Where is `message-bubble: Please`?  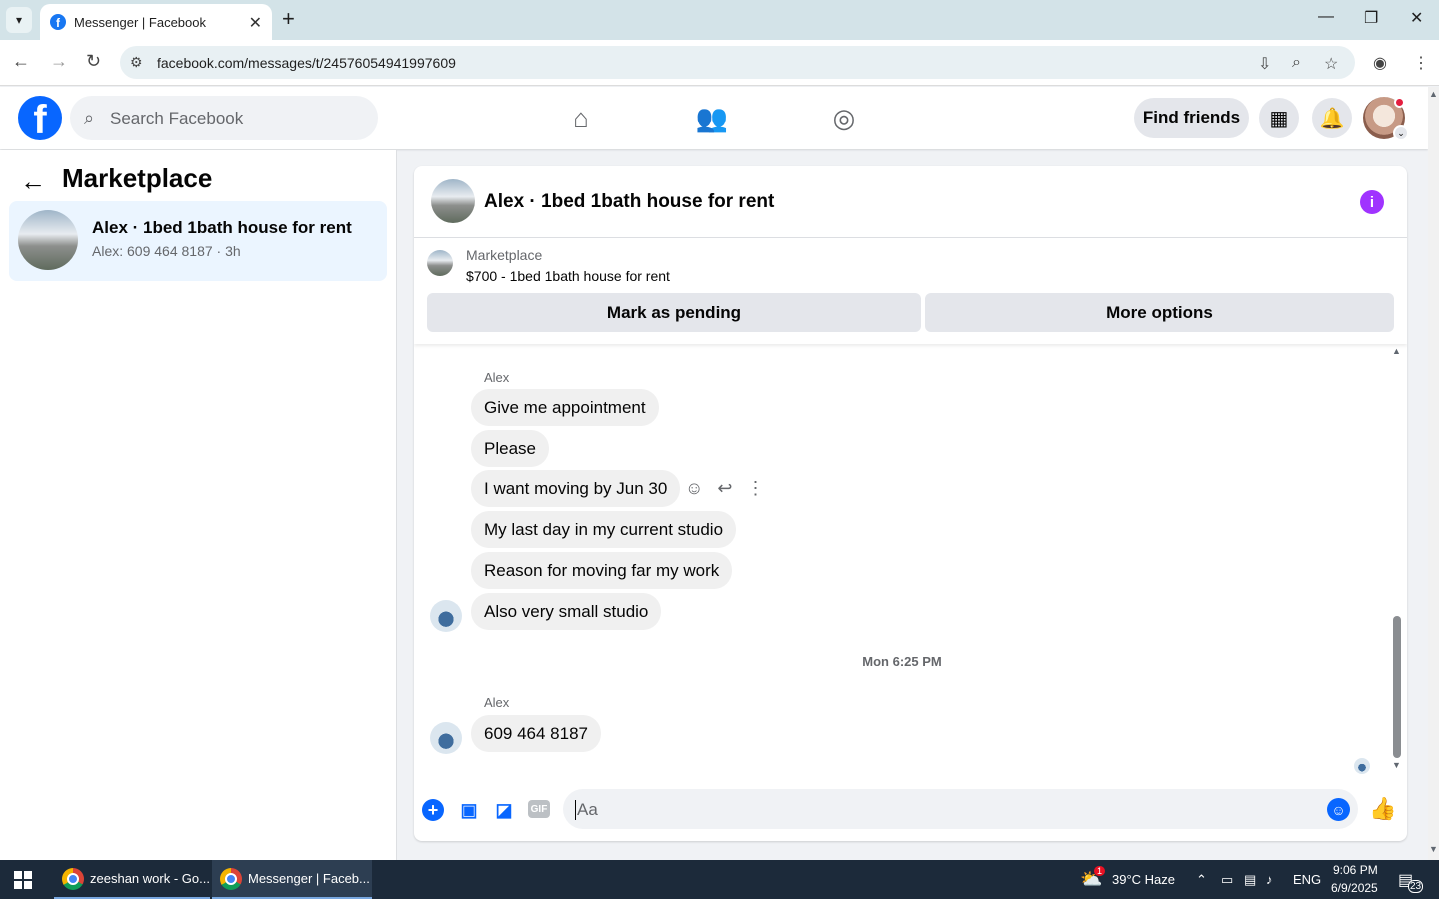
message-bubble: Please is located at coordinates (510, 448).